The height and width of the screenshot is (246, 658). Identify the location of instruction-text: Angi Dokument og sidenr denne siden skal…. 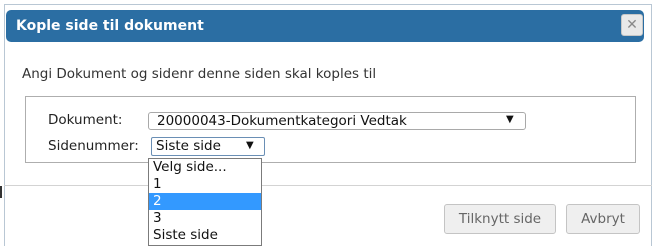
(199, 74).